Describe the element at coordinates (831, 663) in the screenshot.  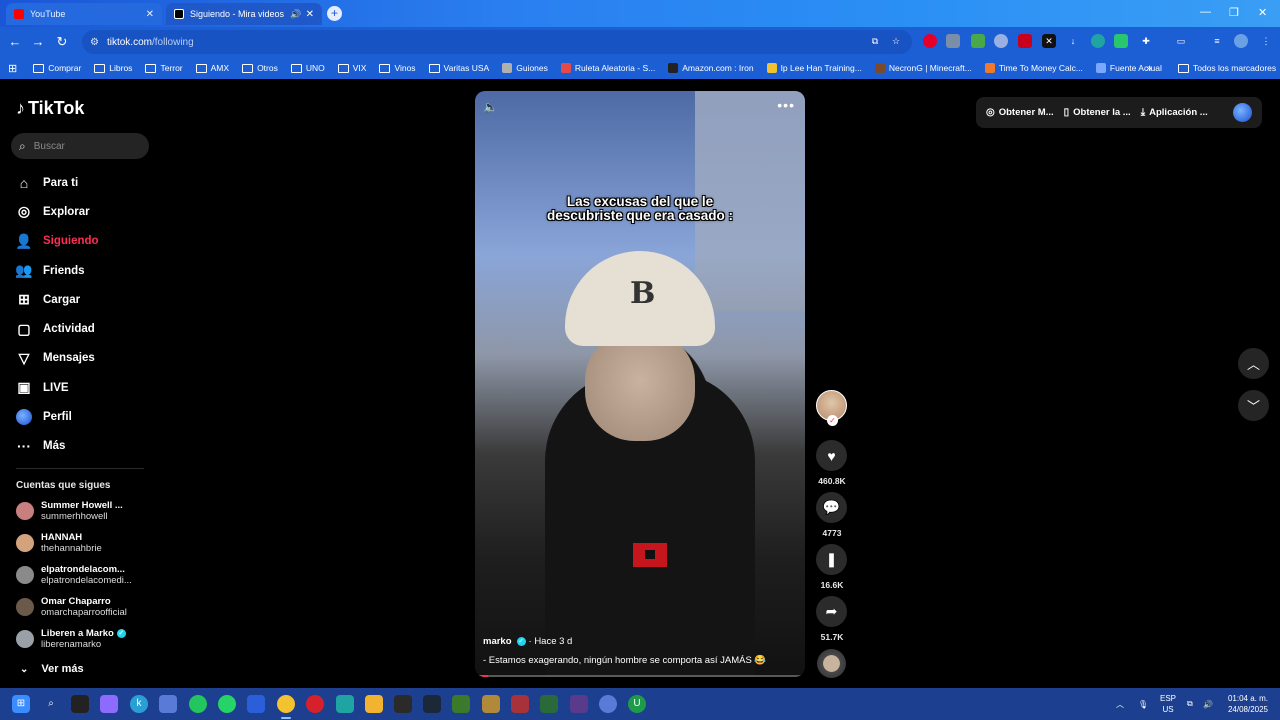
I see `music-disc-icon` at that location.